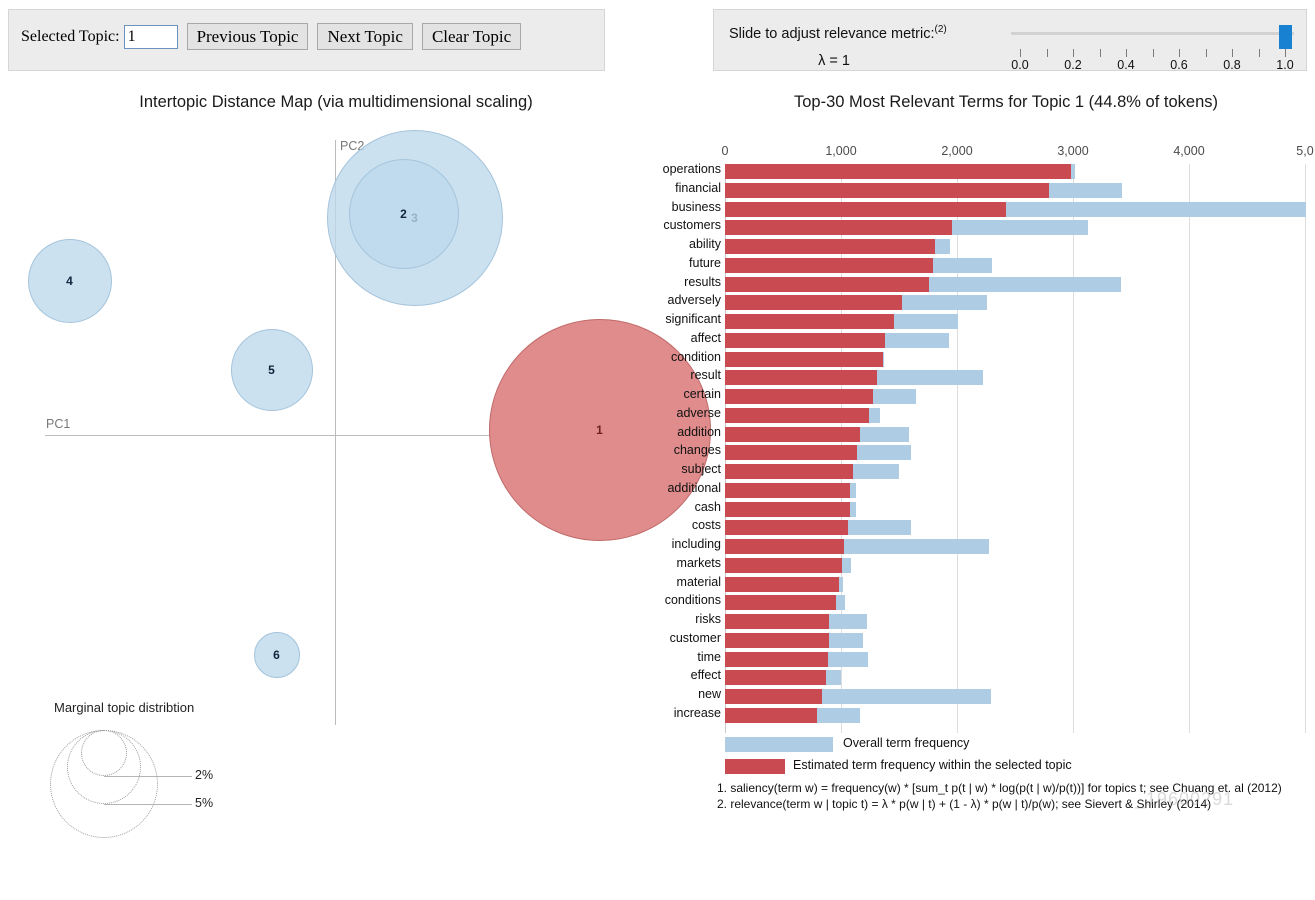 The height and width of the screenshot is (900, 1315). What do you see at coordinates (701, 469) in the screenshot?
I see `term-label: subject` at bounding box center [701, 469].